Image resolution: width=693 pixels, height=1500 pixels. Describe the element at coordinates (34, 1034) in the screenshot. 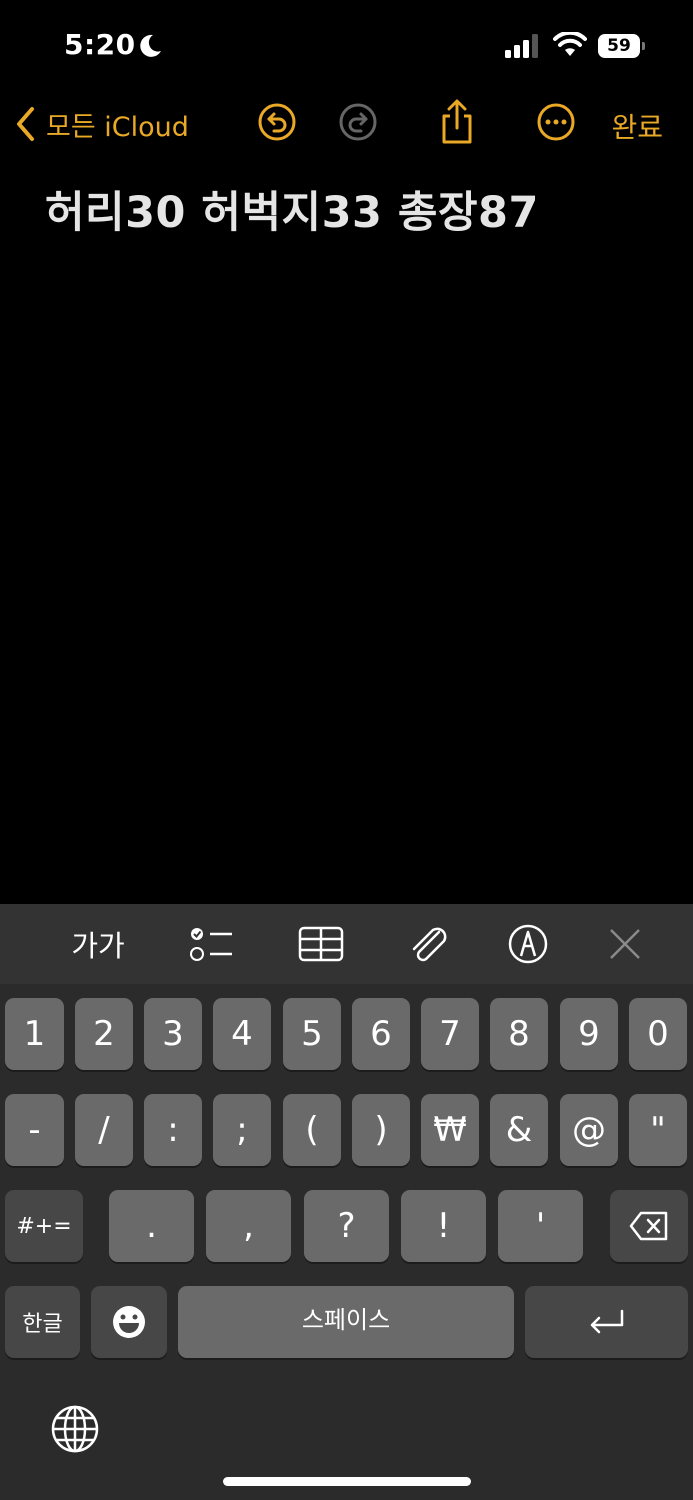

I see `key-1: 1` at that location.